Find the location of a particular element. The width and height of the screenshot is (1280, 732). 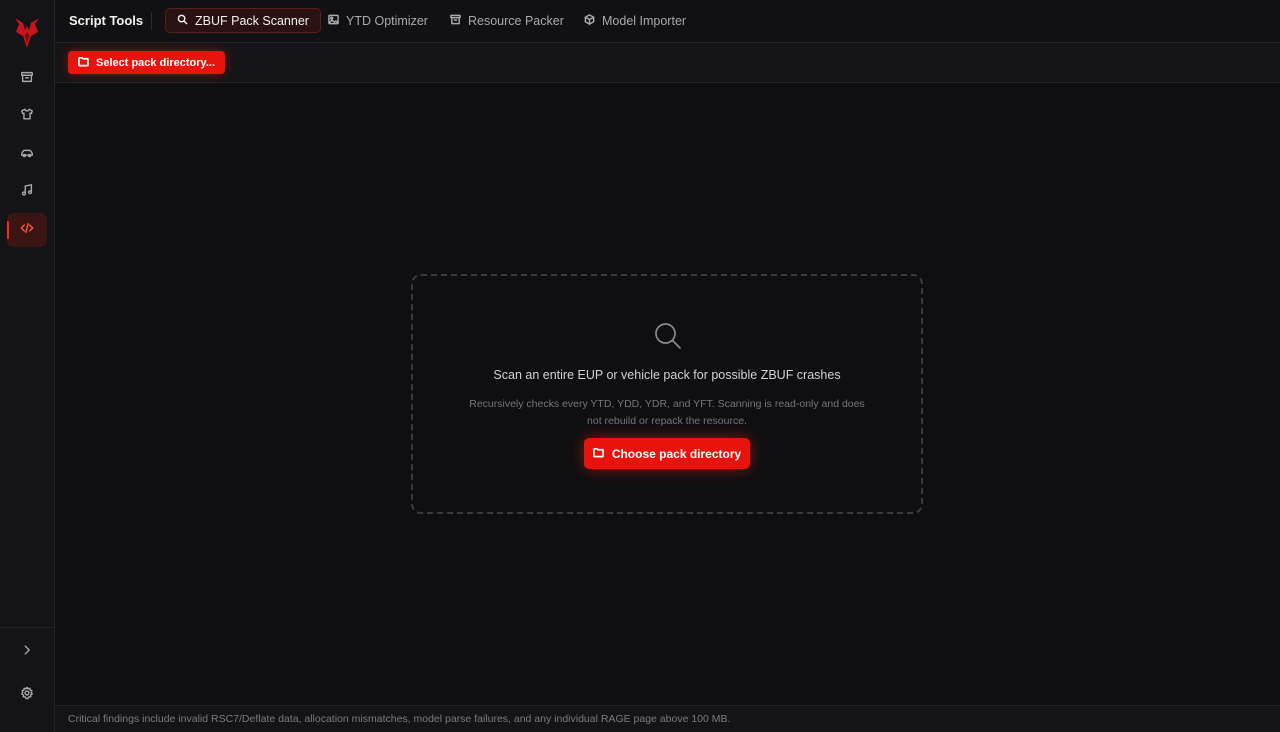

tab-zbuf-pack-scanner: ZBUF Pack Scanner is located at coordinates (243, 20).